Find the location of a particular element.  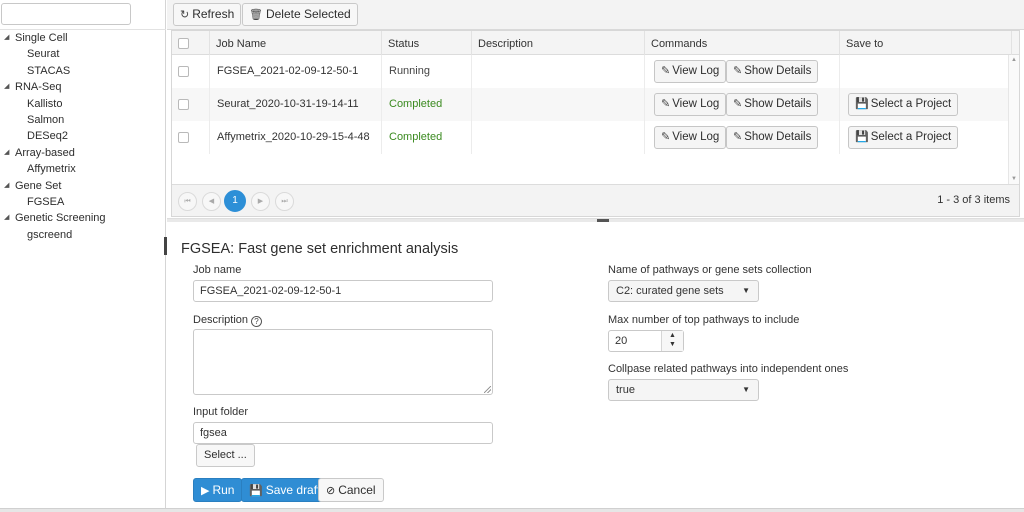

next-page-icon: ▶ is located at coordinates (260, 201).